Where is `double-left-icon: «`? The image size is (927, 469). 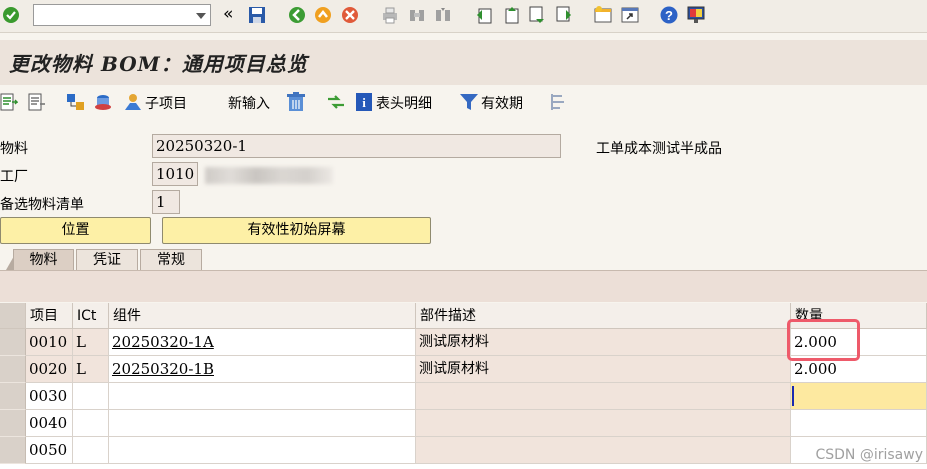
double-left-icon: « is located at coordinates (228, 14).